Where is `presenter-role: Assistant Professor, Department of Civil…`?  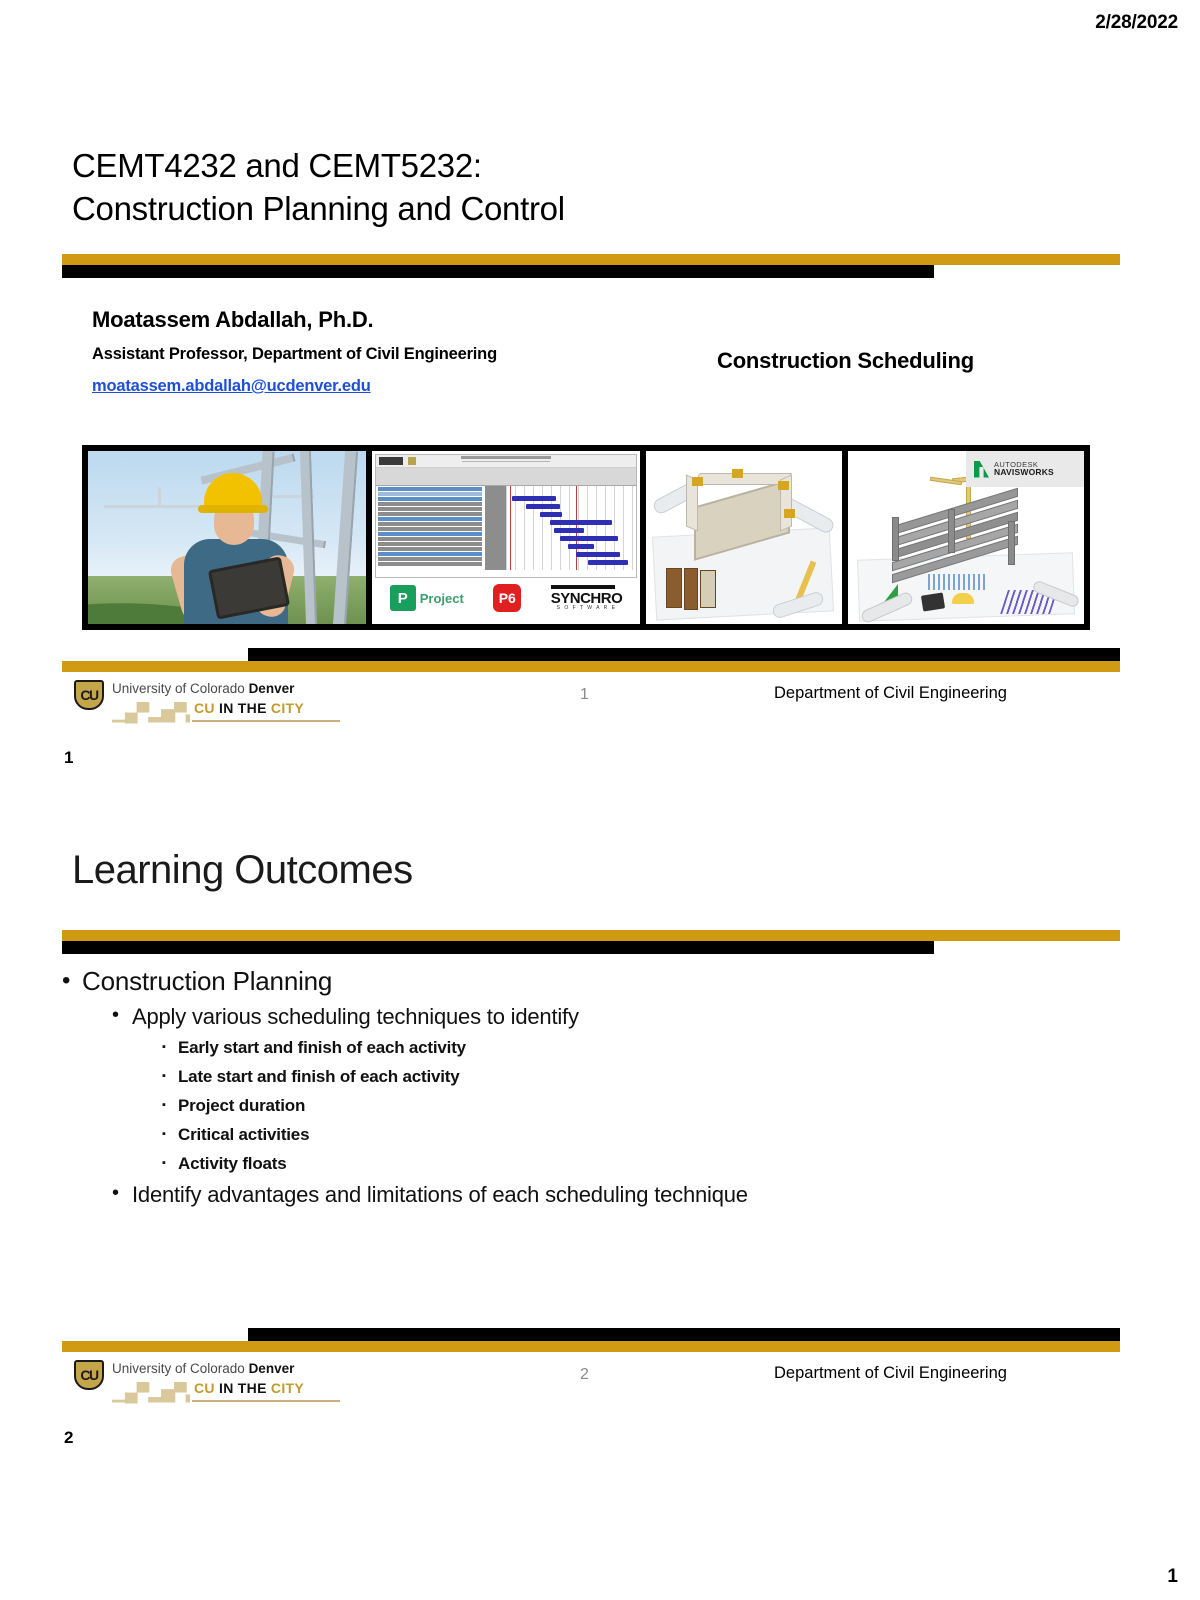 presenter-role: Assistant Professor, Department of Civil… is located at coordinates (294, 354).